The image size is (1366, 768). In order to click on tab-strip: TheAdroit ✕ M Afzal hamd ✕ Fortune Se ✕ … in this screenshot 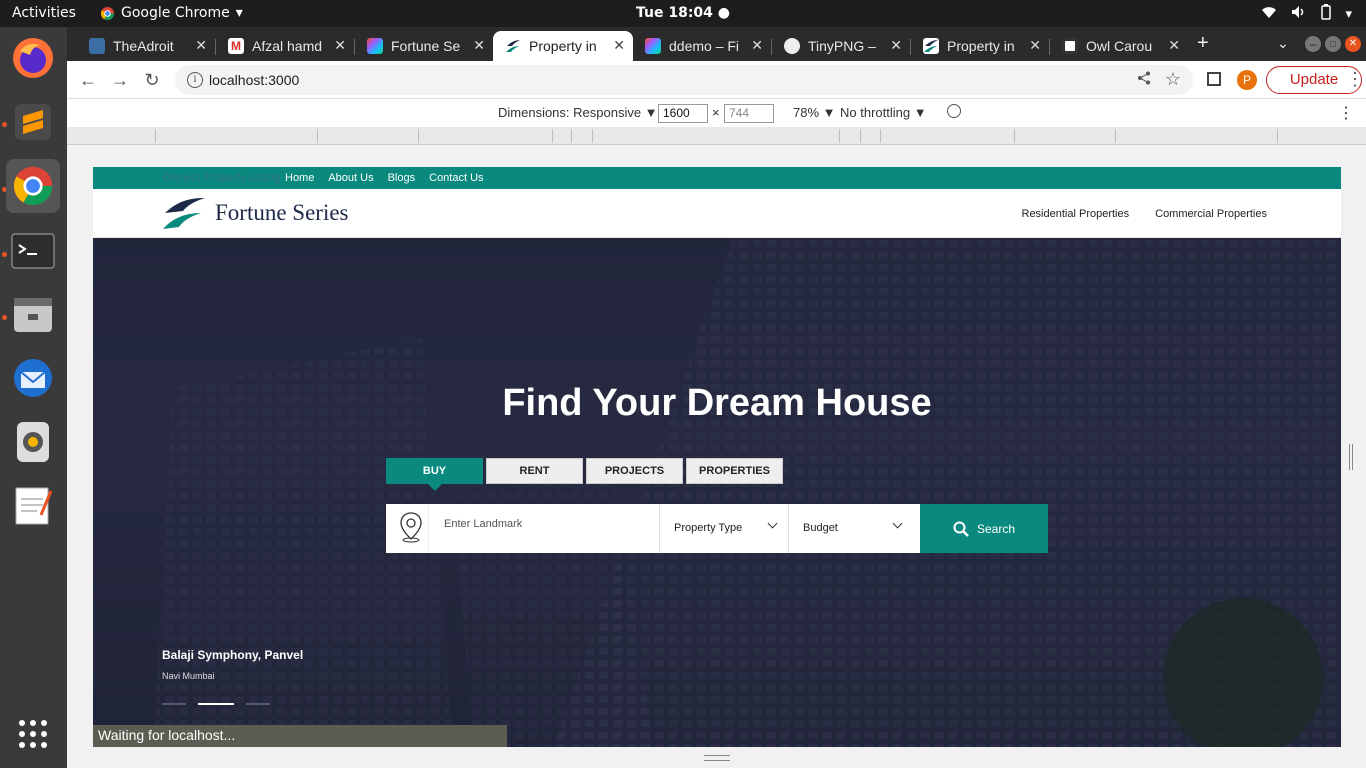, I will do `click(716, 44)`.